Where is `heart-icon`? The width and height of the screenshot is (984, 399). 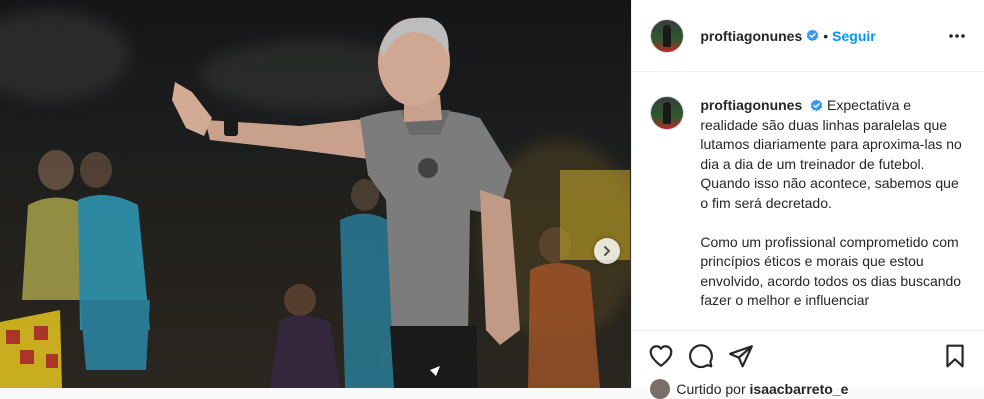 heart-icon is located at coordinates (661, 356).